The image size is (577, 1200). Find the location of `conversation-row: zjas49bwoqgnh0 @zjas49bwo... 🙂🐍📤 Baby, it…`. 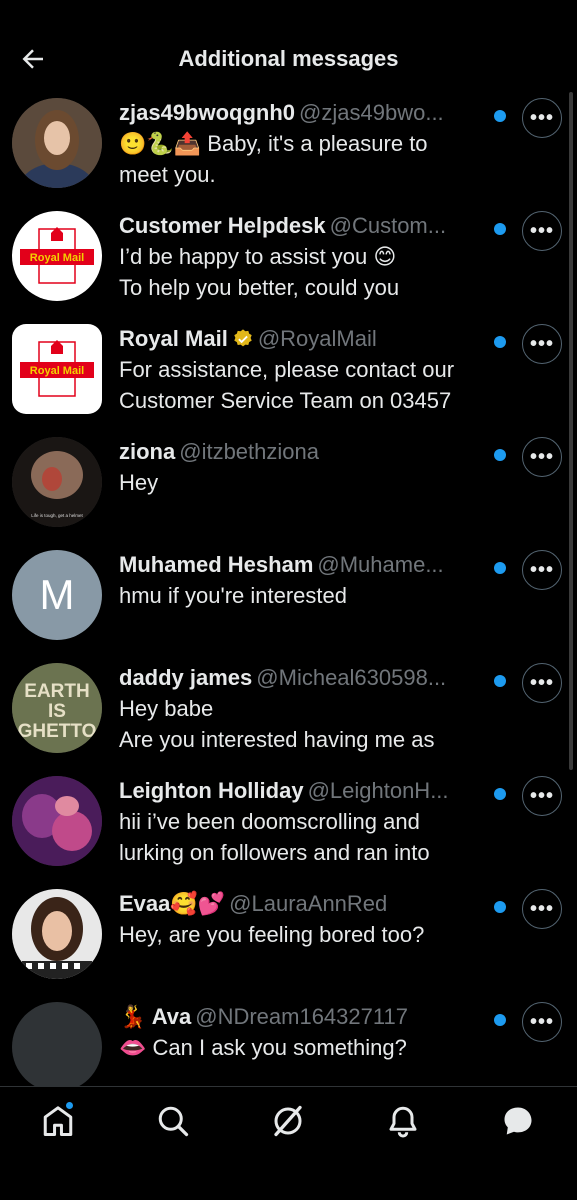

conversation-row: zjas49bwoqgnh0 @zjas49bwo... 🙂🐍📤 Baby, it… is located at coordinates (288, 146).